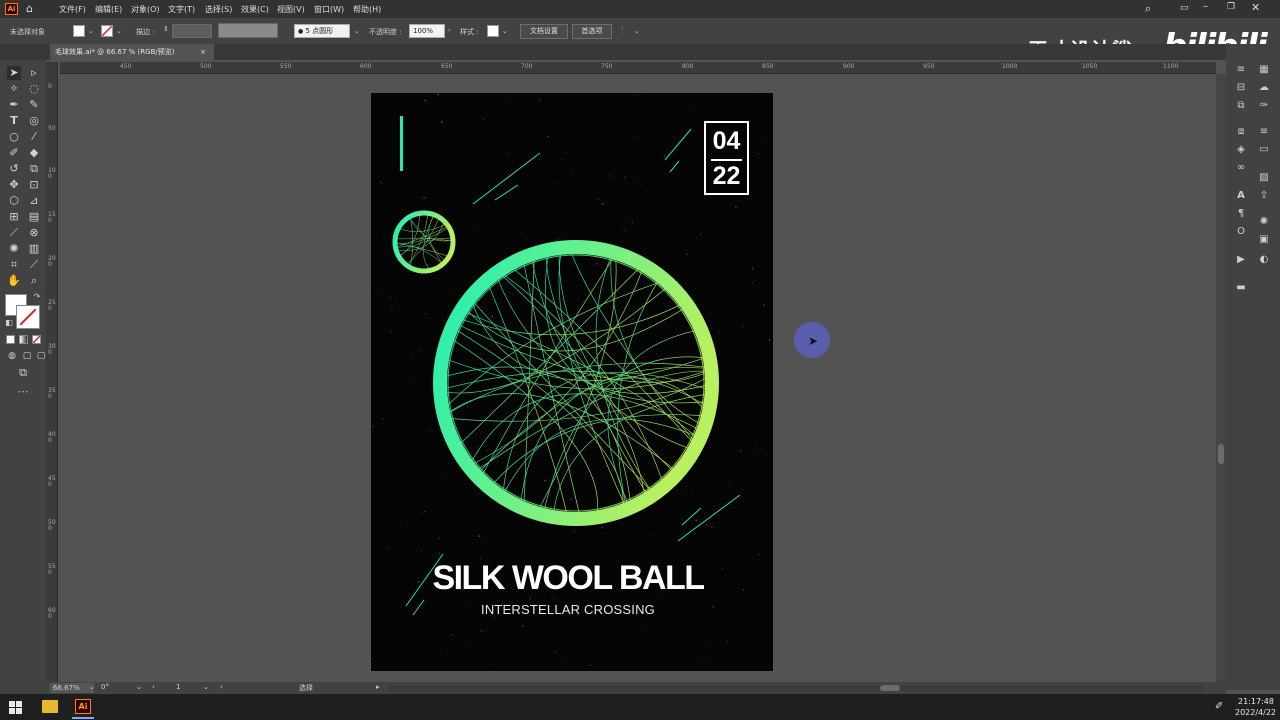 This screenshot has width=1280, height=720. I want to click on stroke-color-box, so click(28, 317).